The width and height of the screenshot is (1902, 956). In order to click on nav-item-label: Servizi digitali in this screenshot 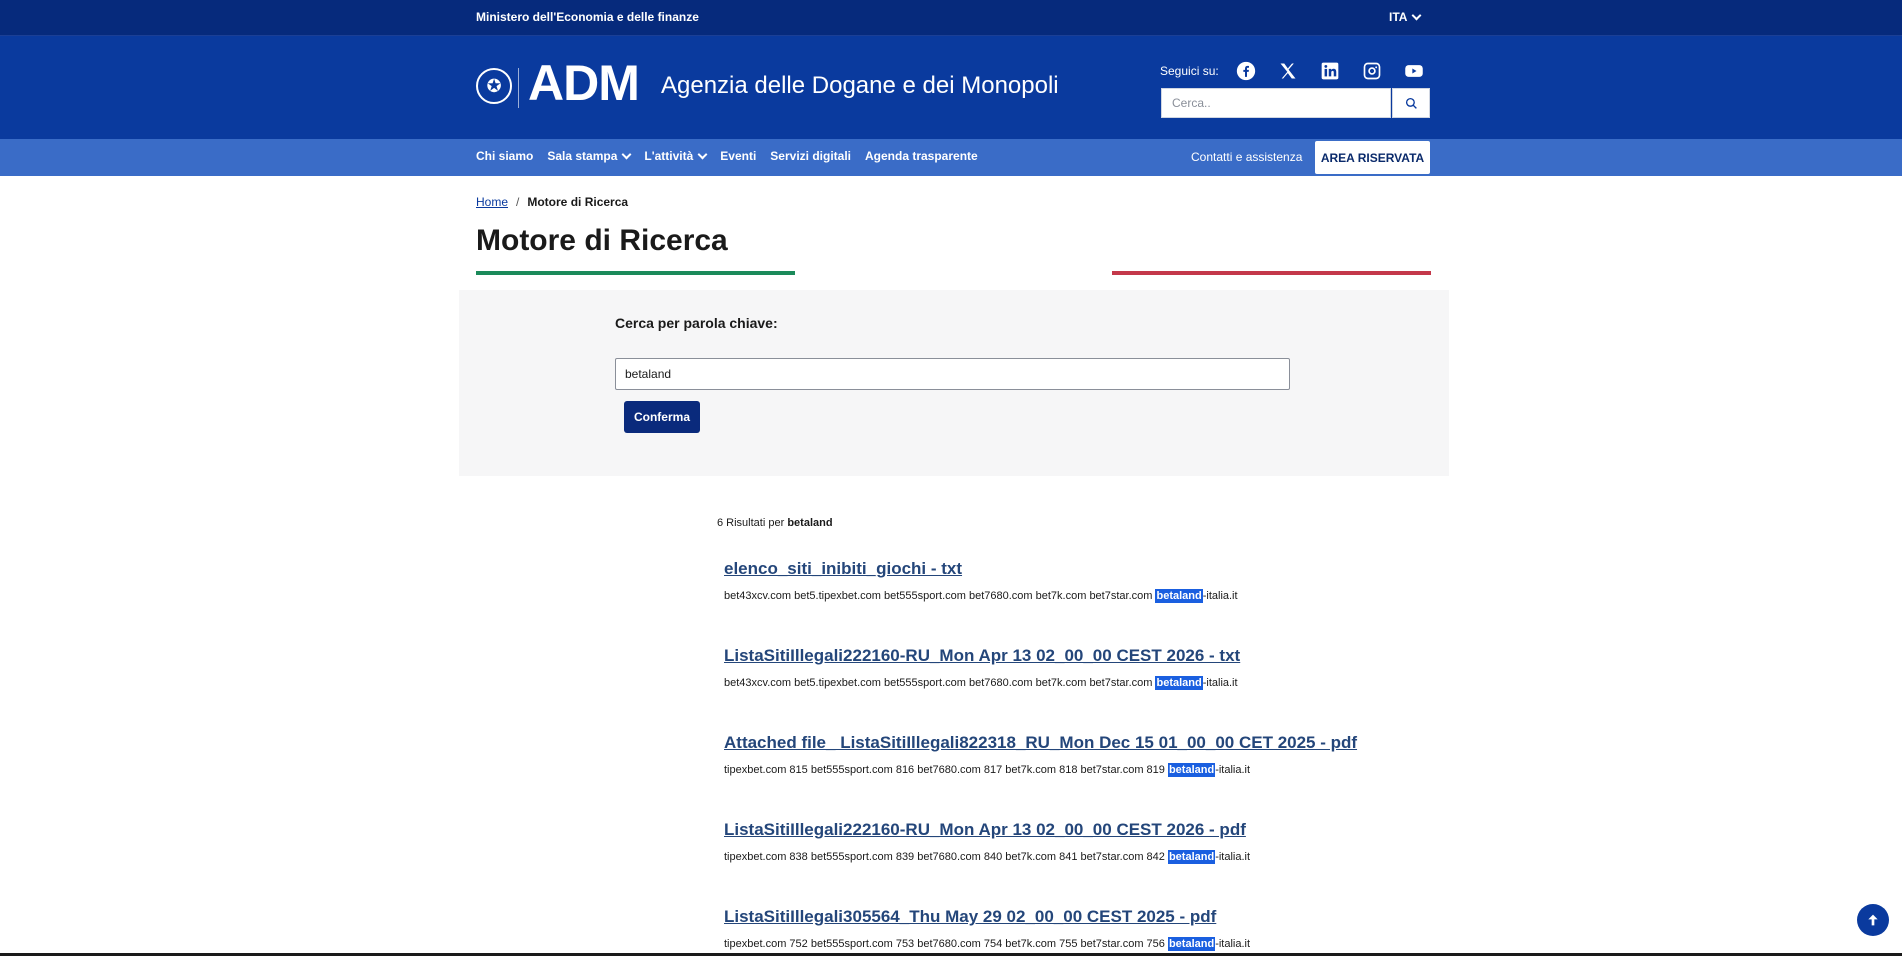, I will do `click(810, 156)`.